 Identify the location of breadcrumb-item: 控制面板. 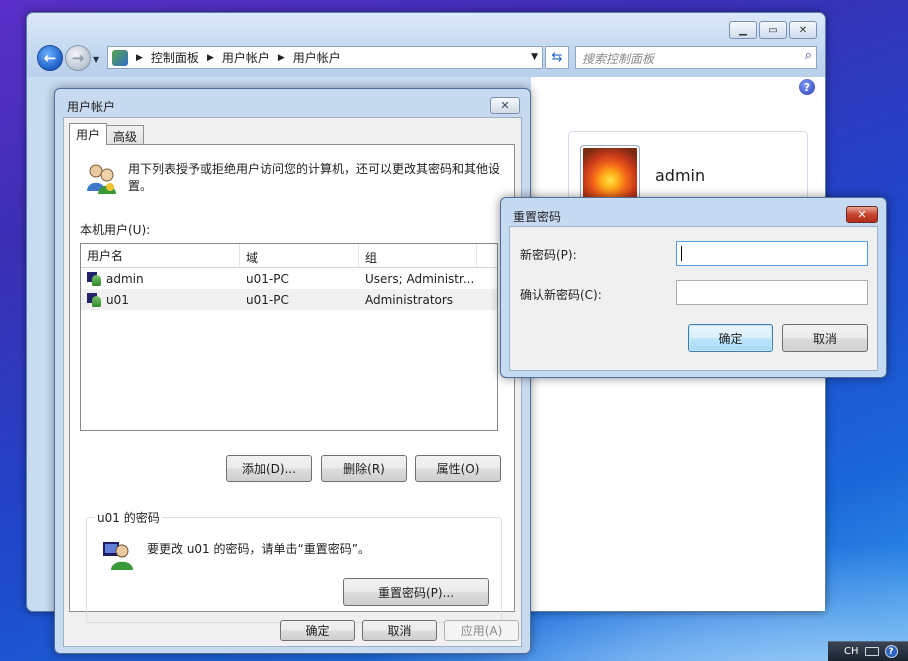
(175, 57).